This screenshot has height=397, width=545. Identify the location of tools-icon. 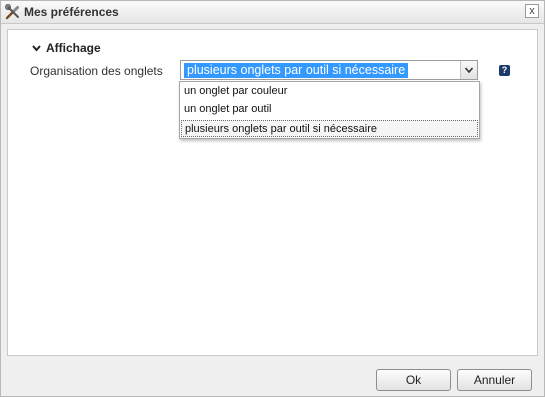
(13, 12).